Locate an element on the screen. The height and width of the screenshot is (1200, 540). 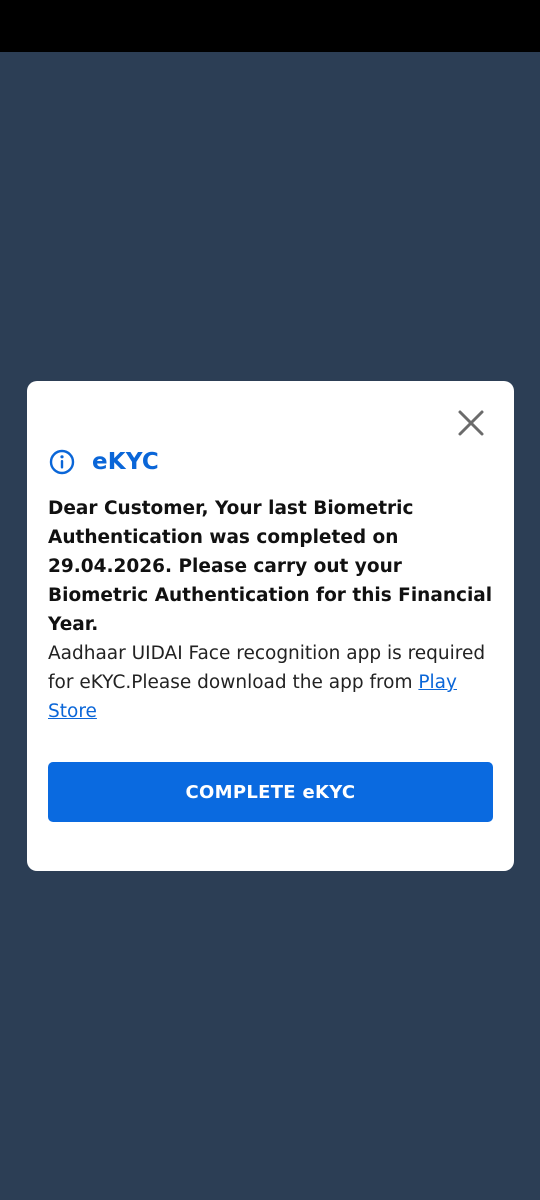
close-icon is located at coordinates (471, 423).